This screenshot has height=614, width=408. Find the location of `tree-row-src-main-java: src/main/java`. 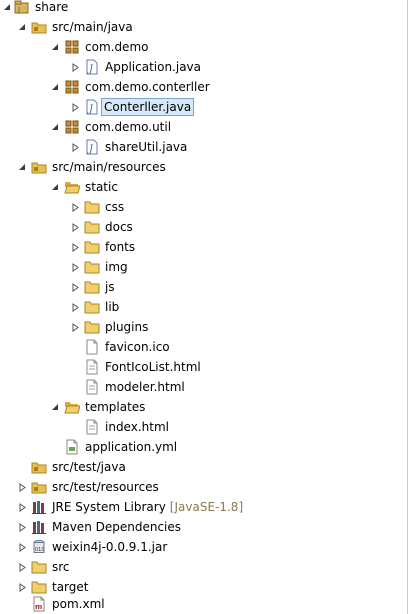

tree-row-src-main-java: src/main/java is located at coordinates (203, 27).